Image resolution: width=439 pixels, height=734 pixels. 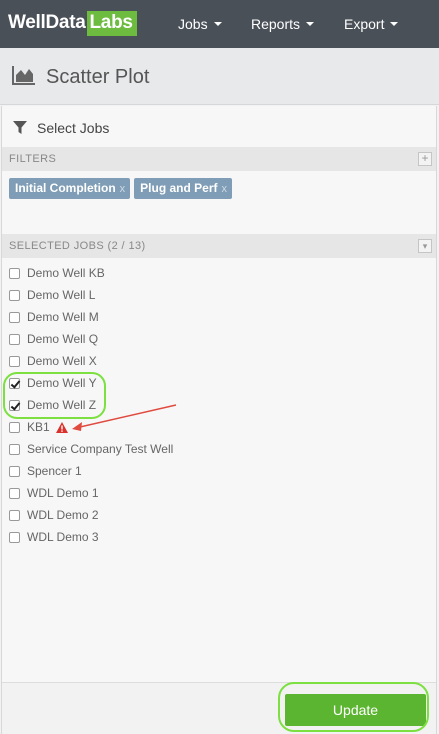 What do you see at coordinates (61, 295) in the screenshot?
I see `job-name: Demo Well L` at bounding box center [61, 295].